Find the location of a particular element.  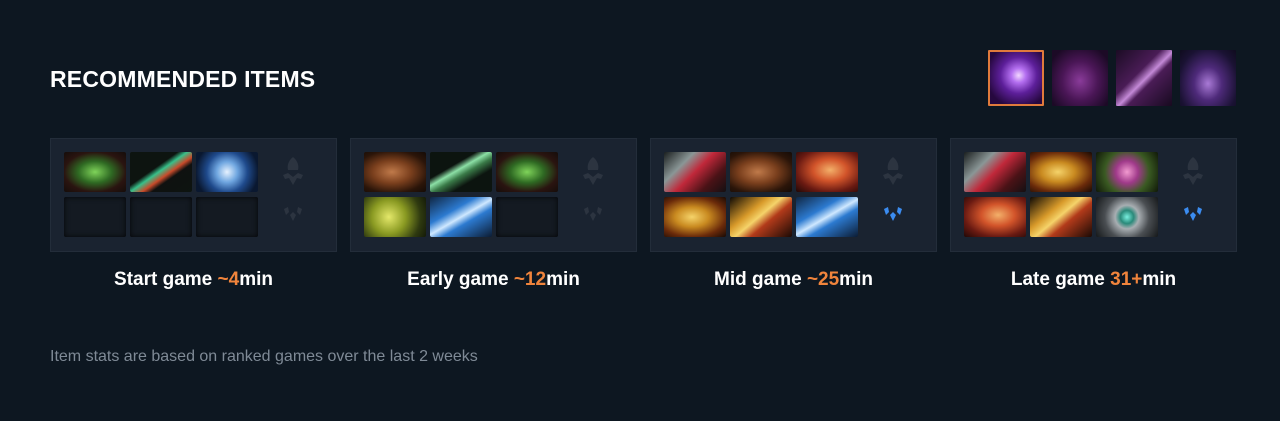

blue-orb-item-icon is located at coordinates (227, 172).